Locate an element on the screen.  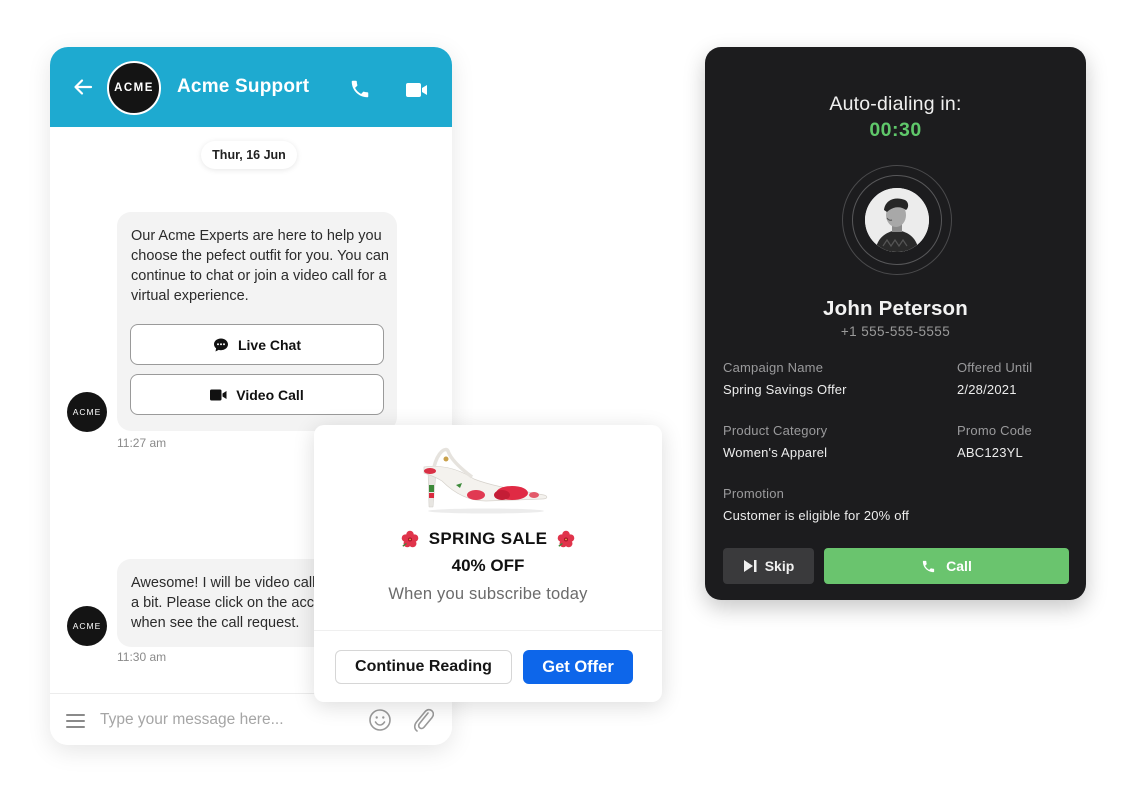
auto-dial-label: Auto-dialing in: is located at coordinates (895, 104).